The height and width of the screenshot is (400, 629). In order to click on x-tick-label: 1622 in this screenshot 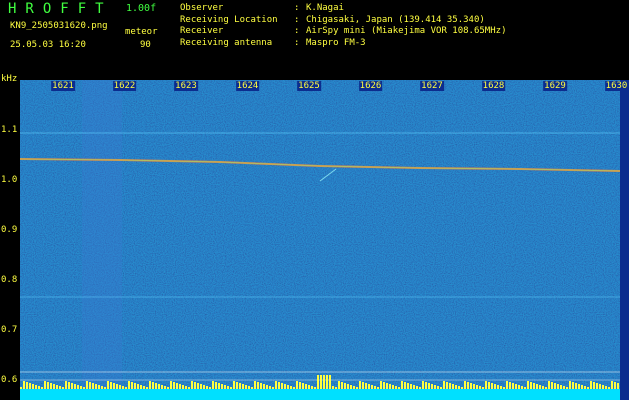, I will do `click(124, 86)`.